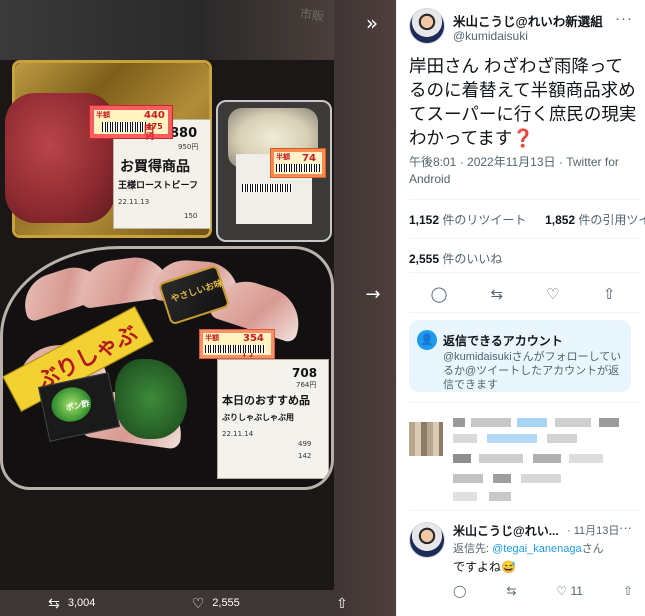  Describe the element at coordinates (372, 24) in the screenshot. I see `chevrons-right-icon: »` at that location.